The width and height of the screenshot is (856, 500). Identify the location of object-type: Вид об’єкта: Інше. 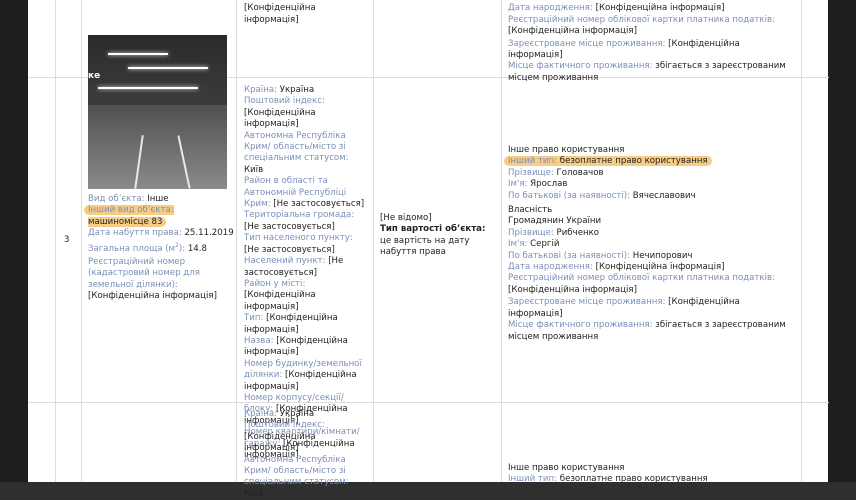
(128, 199).